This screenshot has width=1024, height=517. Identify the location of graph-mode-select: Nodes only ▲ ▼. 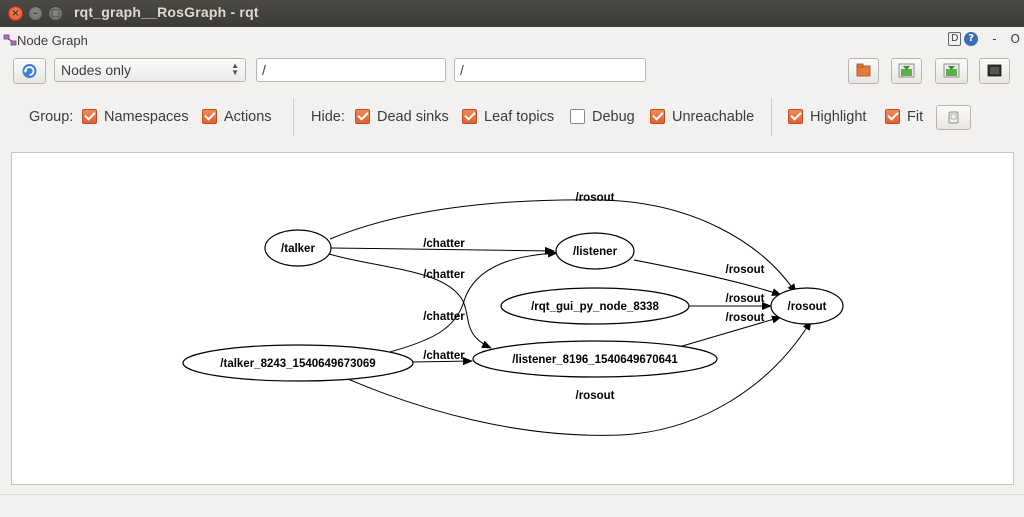
(150, 70).